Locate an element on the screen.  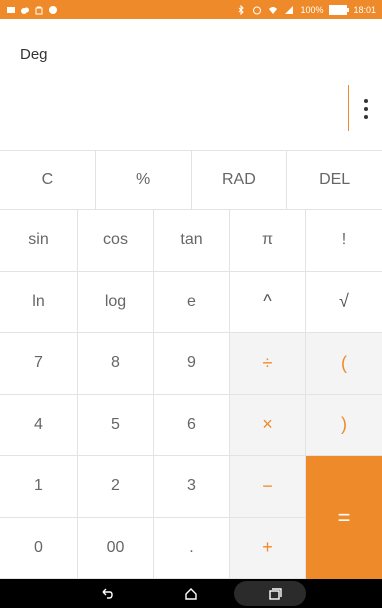
text-cursor is located at coordinates (348, 108).